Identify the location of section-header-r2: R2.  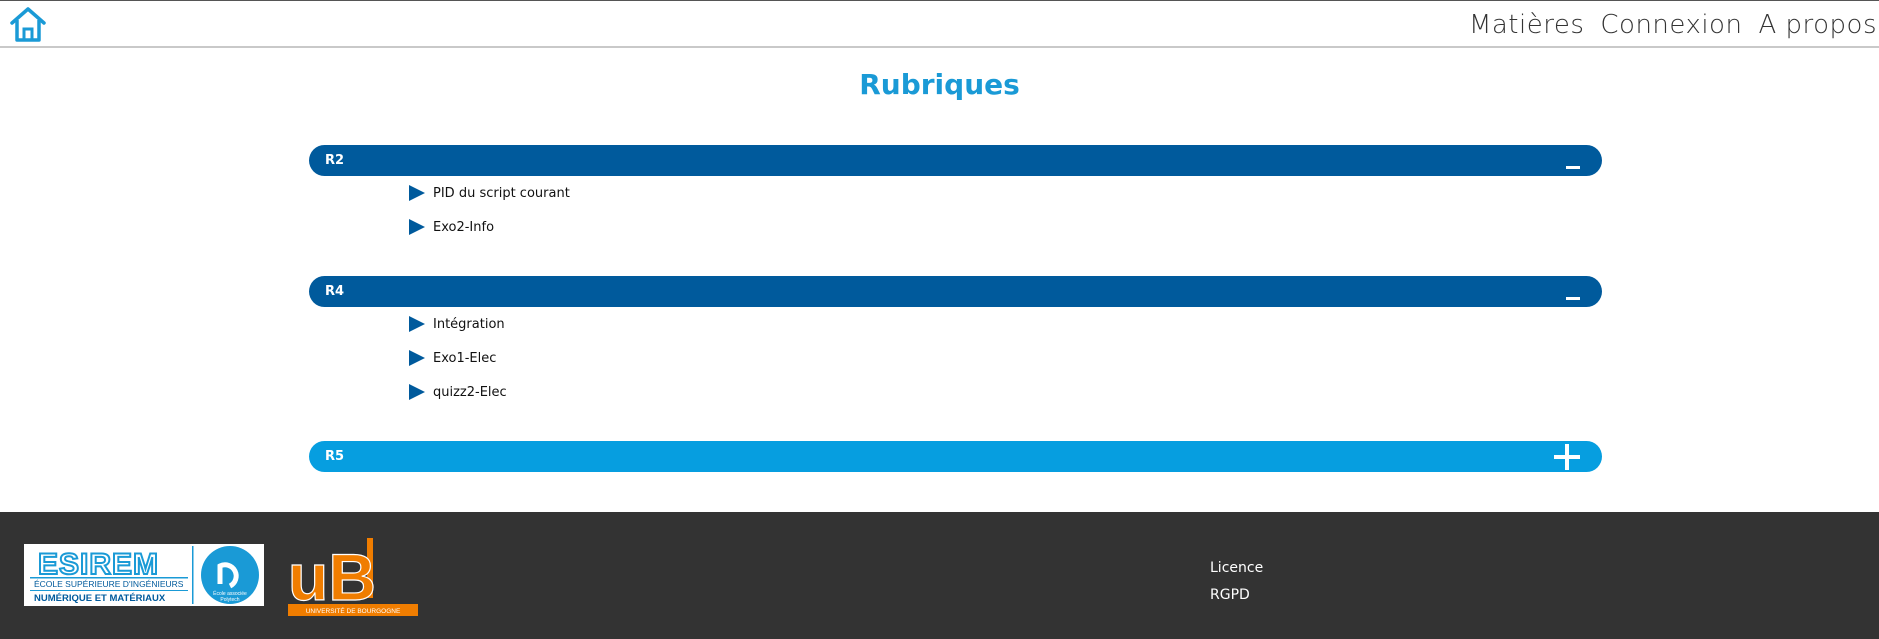
(955, 160).